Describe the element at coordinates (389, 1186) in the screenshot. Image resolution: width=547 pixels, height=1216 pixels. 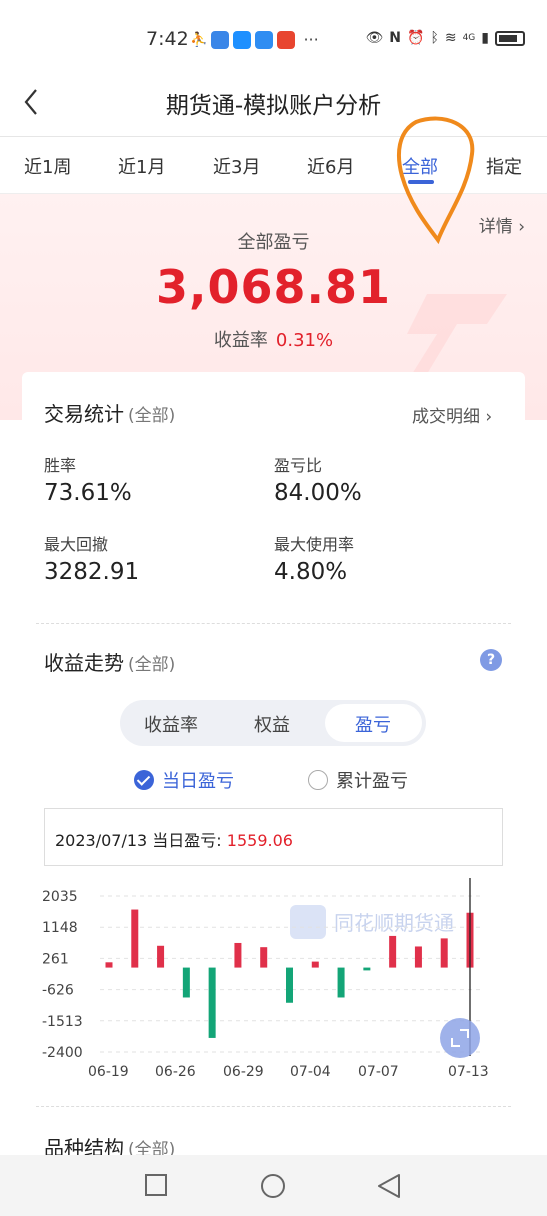
I see `back-nav-icon` at that location.